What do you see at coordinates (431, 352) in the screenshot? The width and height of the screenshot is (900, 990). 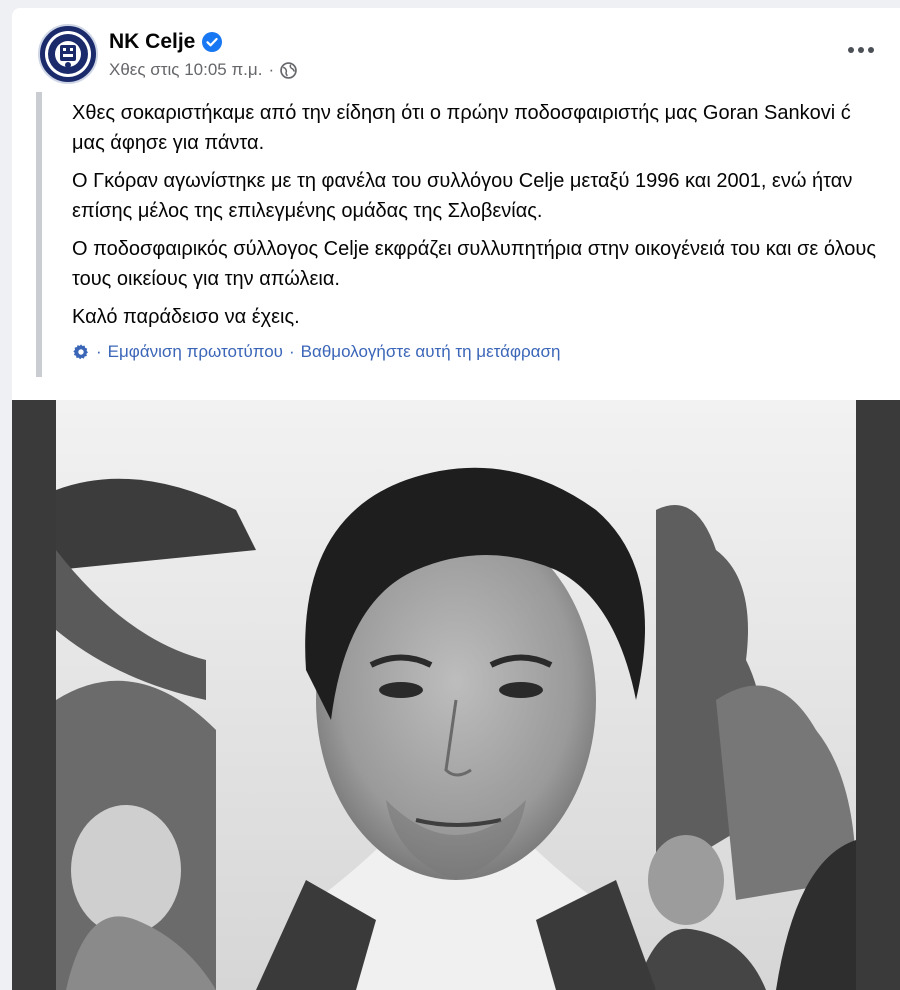 I see `rate-translation-link: Βαθμολογήστε αυτή τη μετάφραση` at bounding box center [431, 352].